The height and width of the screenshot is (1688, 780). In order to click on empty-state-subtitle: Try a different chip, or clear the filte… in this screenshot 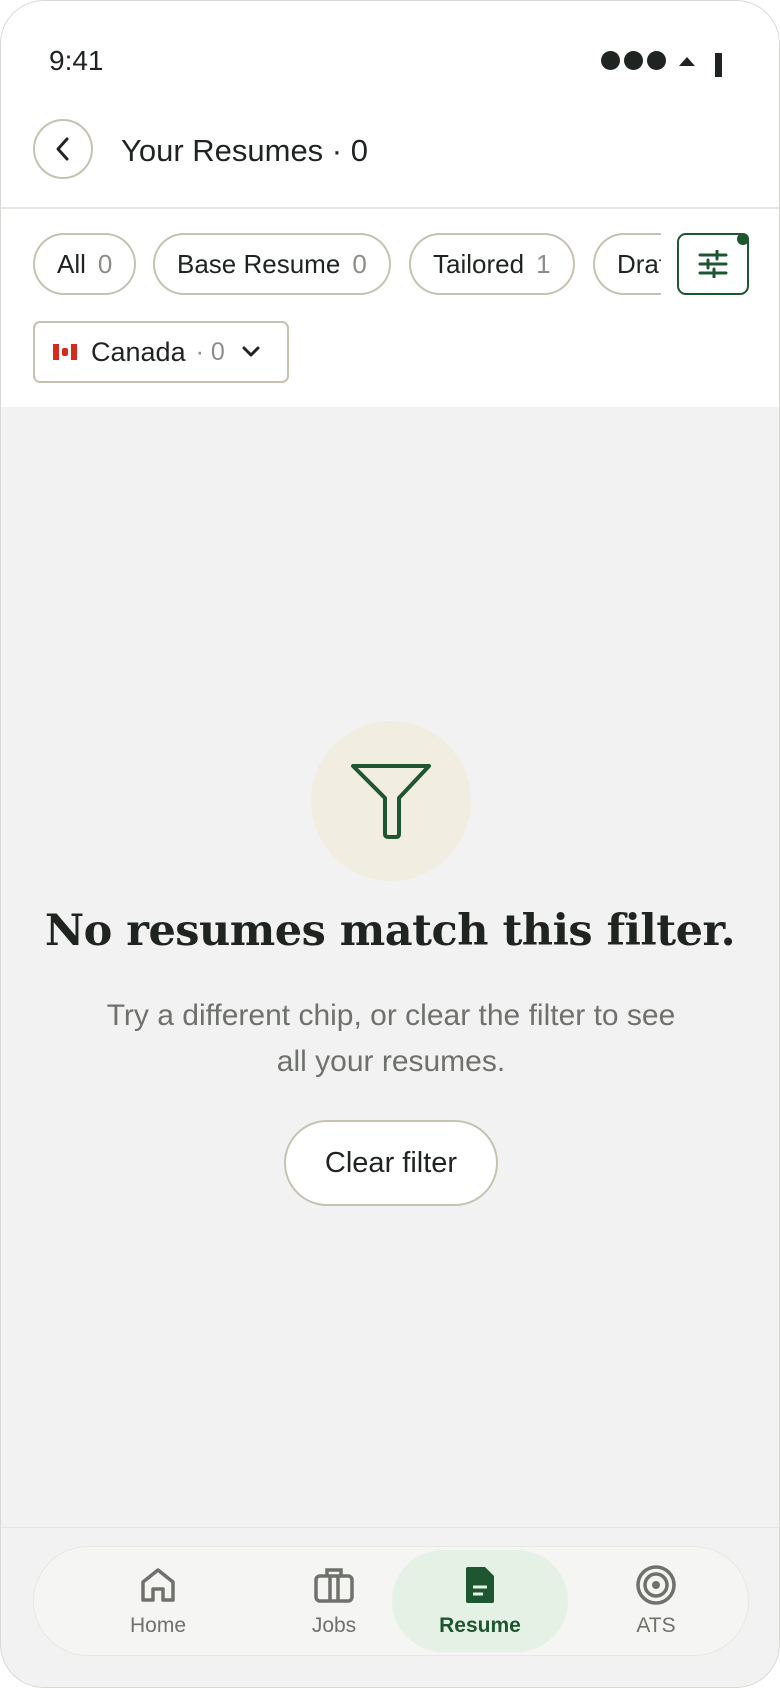, I will do `click(391, 1038)`.